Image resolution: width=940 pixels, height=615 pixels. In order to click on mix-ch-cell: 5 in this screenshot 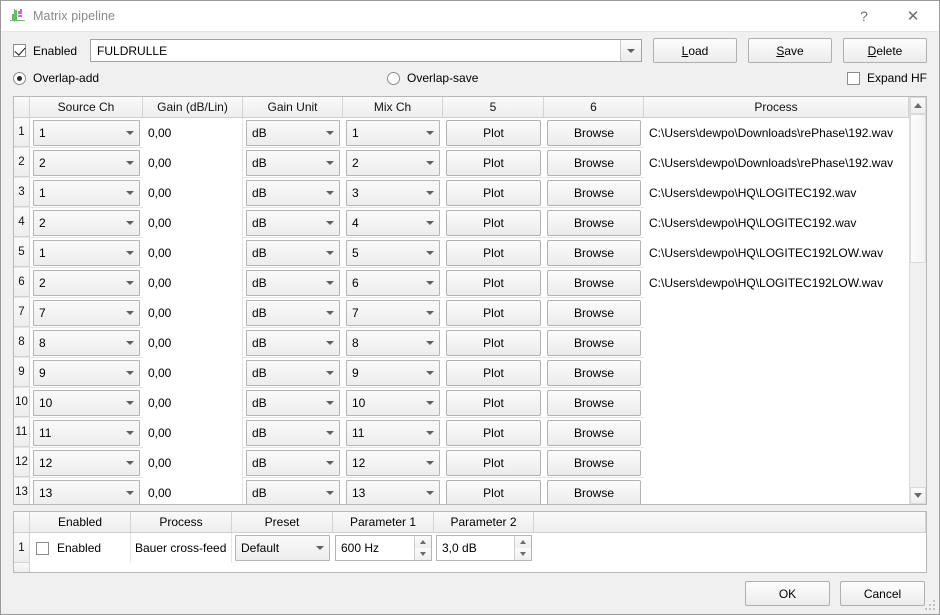, I will do `click(393, 253)`.